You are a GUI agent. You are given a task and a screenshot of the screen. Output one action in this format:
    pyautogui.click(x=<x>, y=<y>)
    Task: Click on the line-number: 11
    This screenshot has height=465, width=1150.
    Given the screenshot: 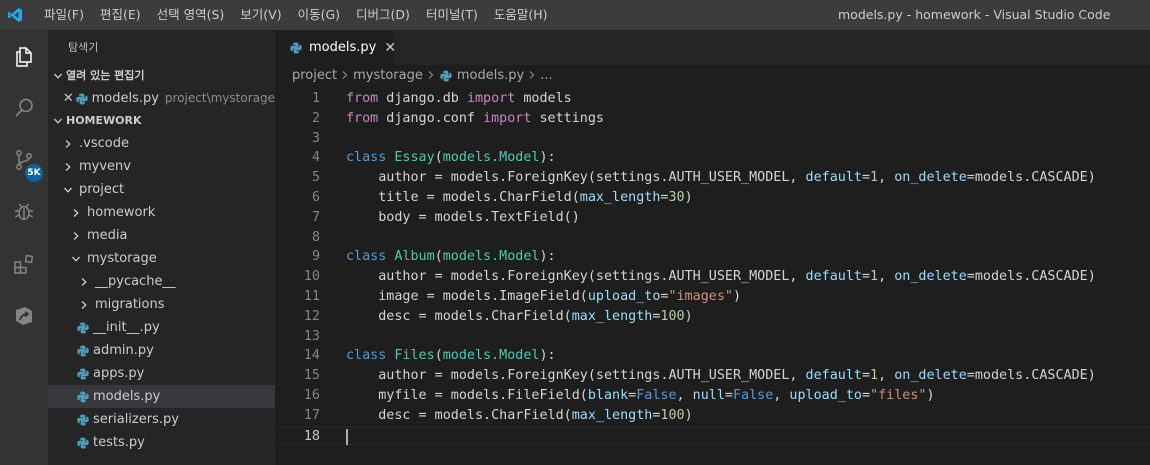 What is the action you would take?
    pyautogui.click(x=311, y=296)
    